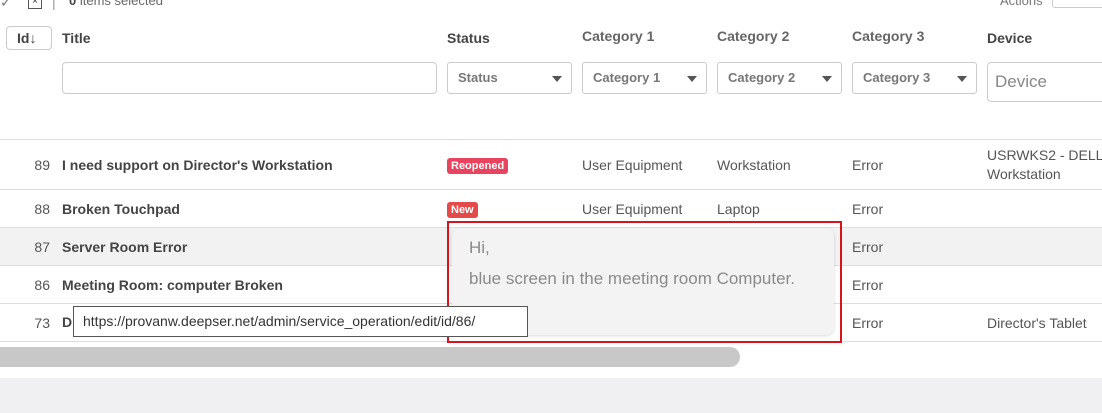  What do you see at coordinates (35, 4) in the screenshot?
I see `clear-selection-icon: ×` at bounding box center [35, 4].